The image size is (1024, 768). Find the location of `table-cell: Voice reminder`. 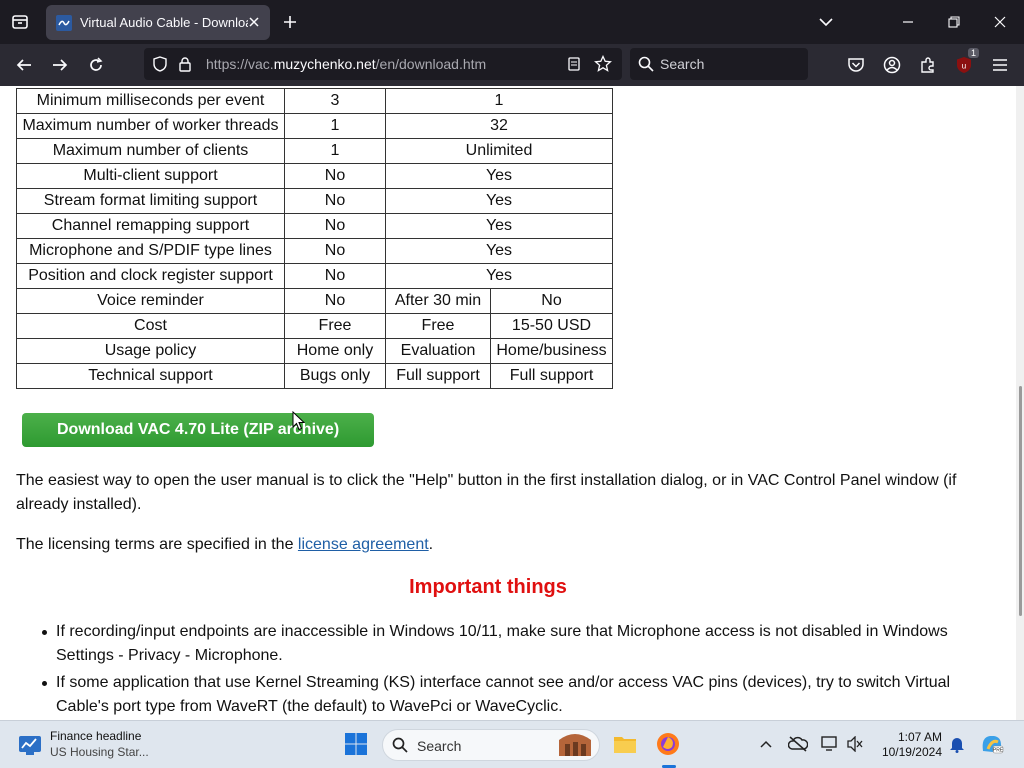

table-cell: Voice reminder is located at coordinates (150, 301).